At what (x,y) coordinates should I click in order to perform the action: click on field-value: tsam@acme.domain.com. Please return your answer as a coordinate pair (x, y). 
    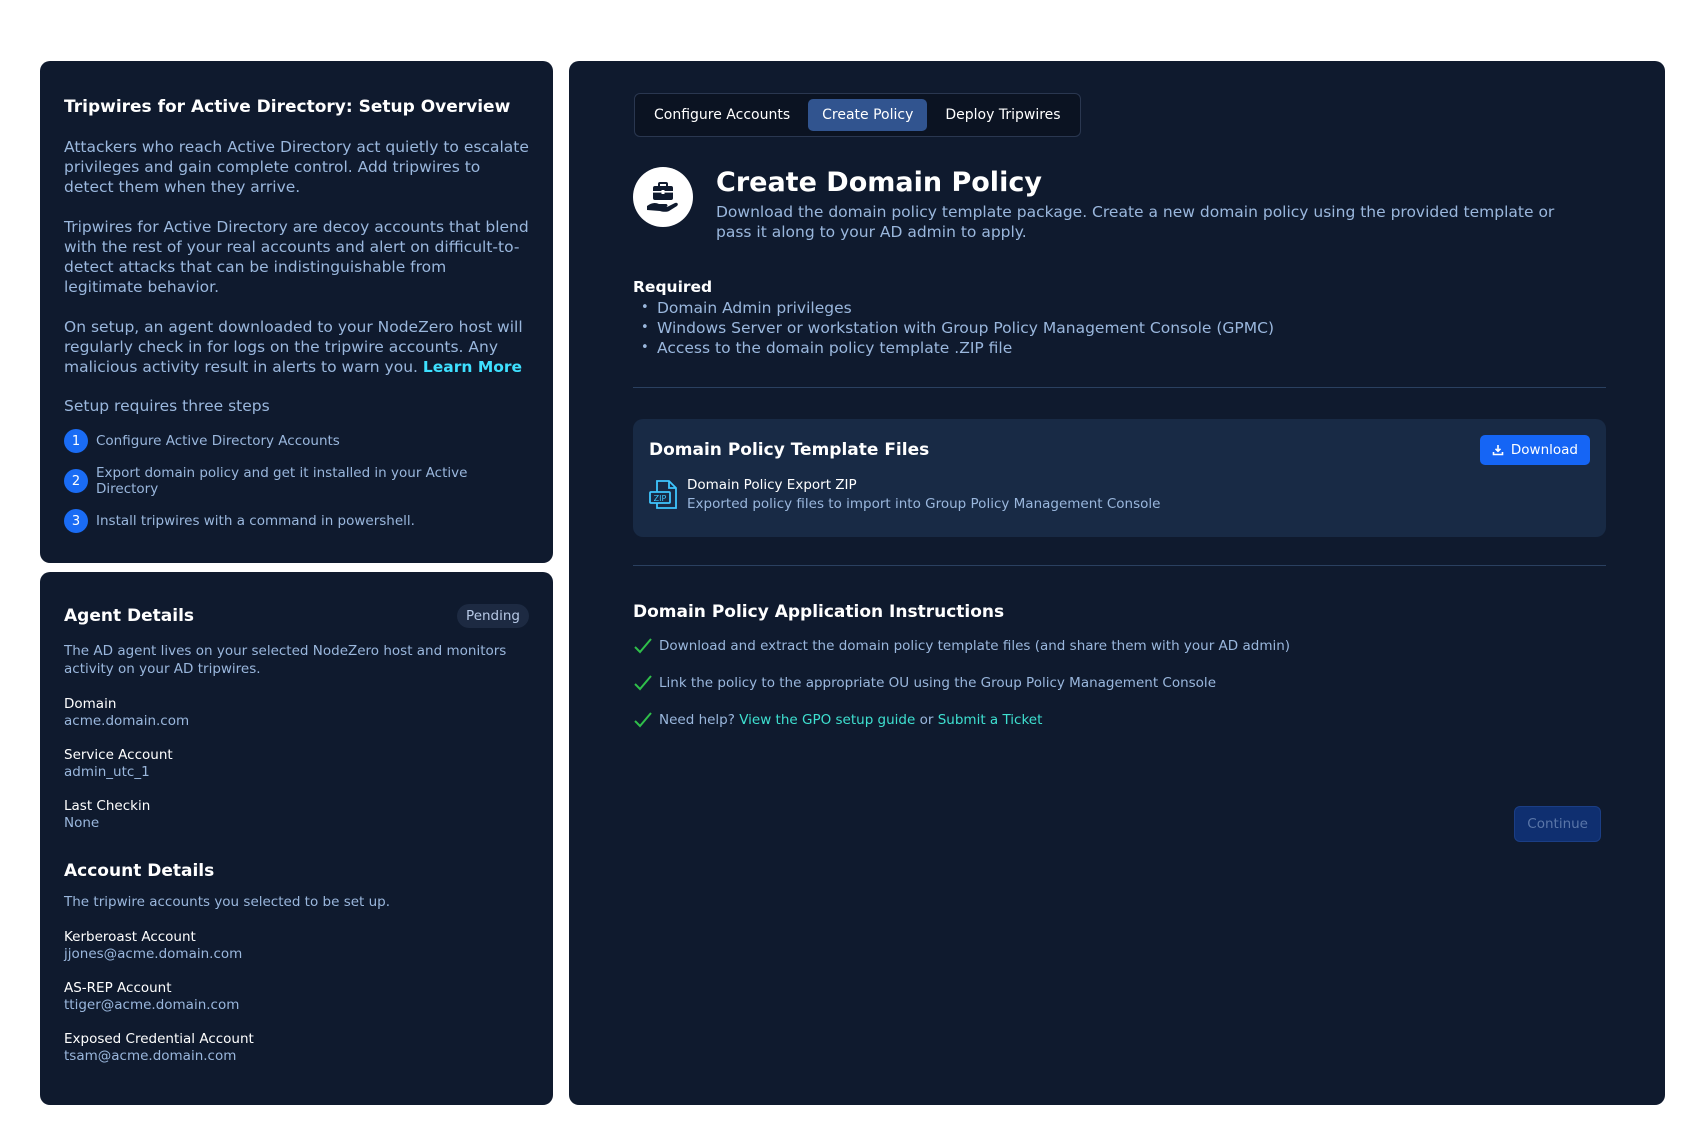
    Looking at the image, I should click on (150, 1056).